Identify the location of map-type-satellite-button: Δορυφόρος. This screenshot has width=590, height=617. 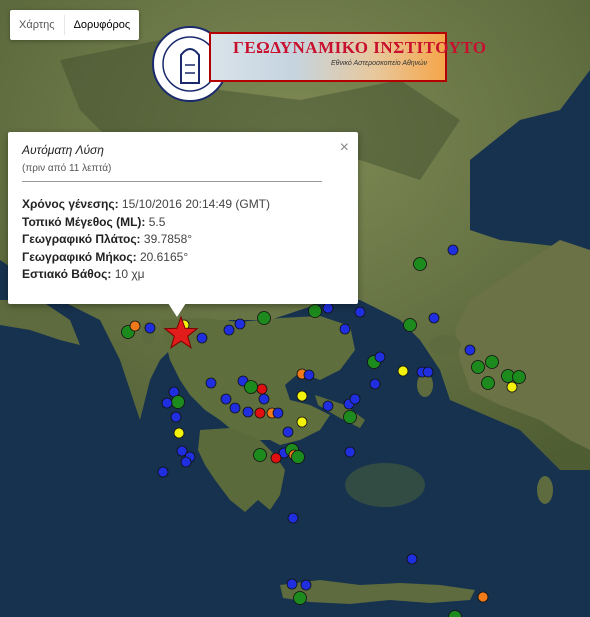
(102, 25).